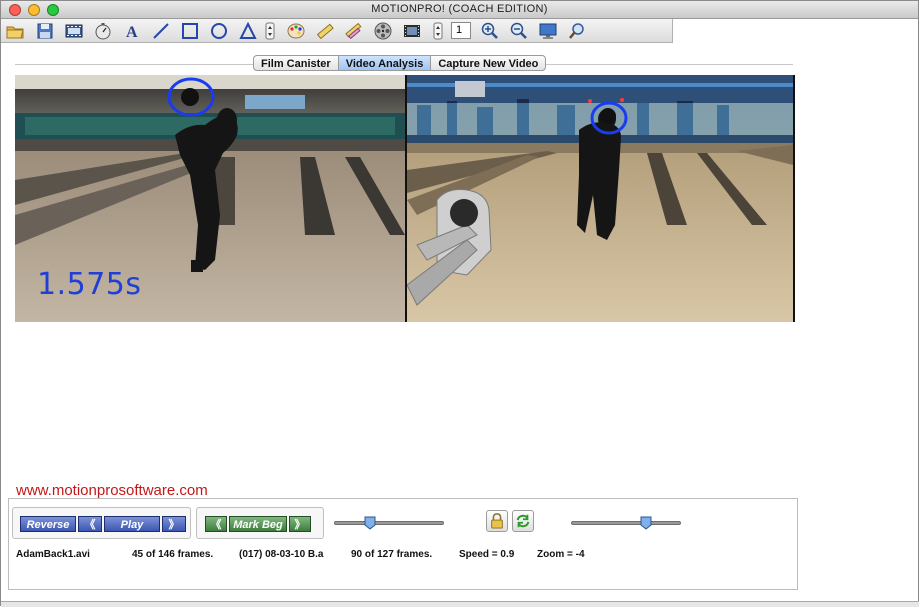 This screenshot has height=607, width=919. I want to click on sync-icon, so click(523, 521).